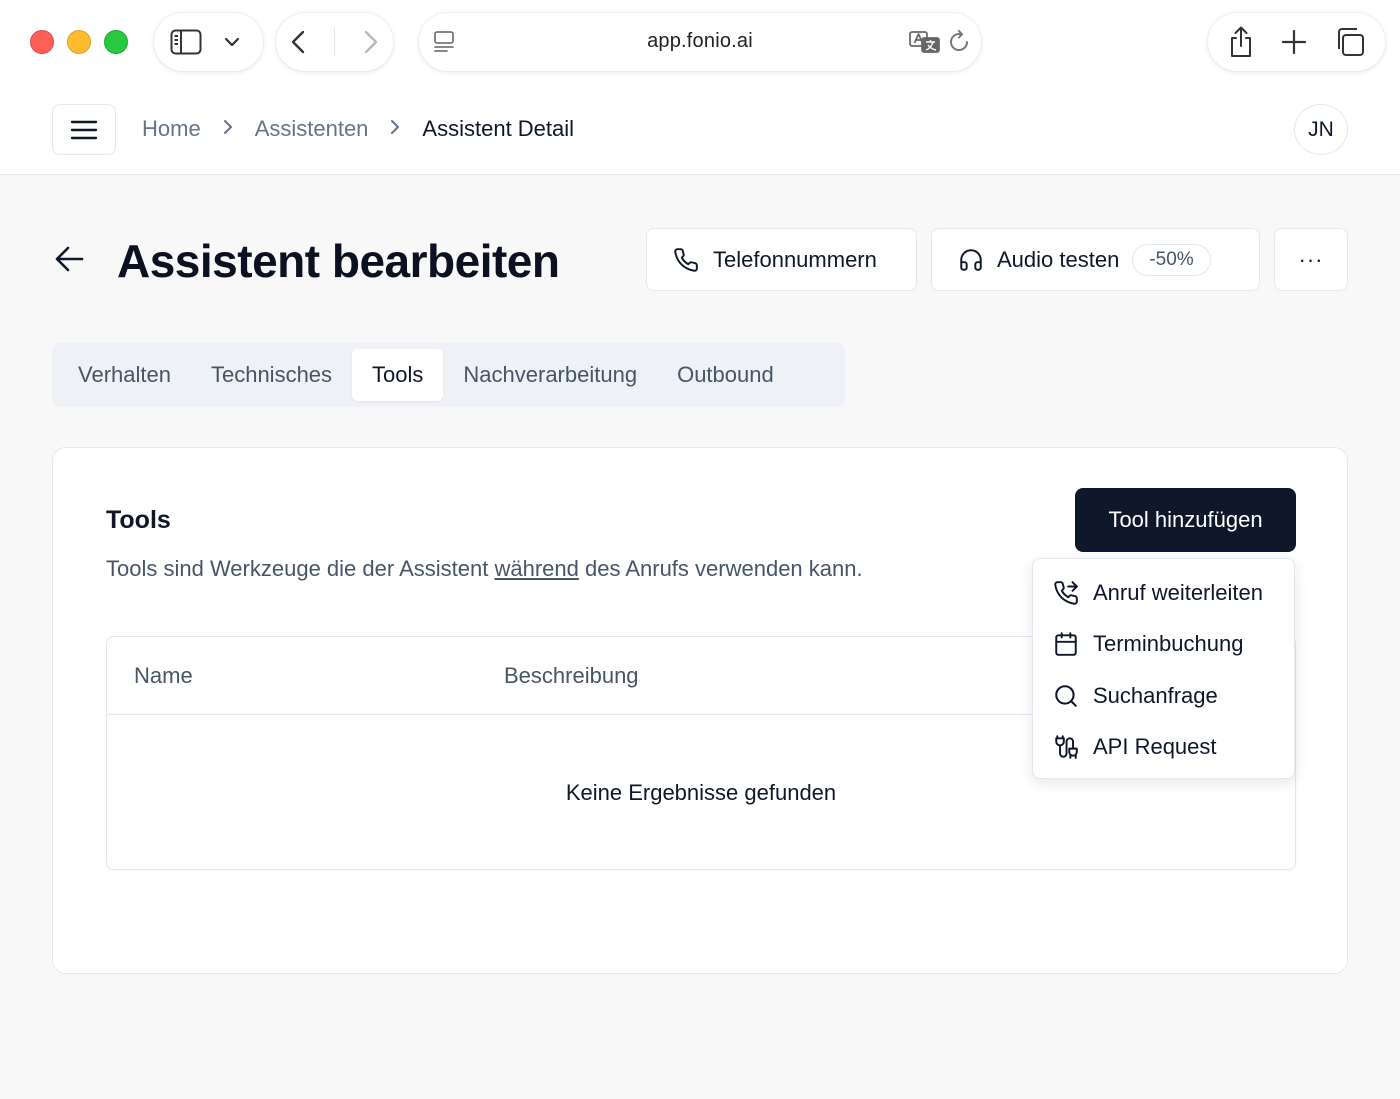 This screenshot has height=1099, width=1400. I want to click on menu-item-api-request: API Request, so click(1163, 748).